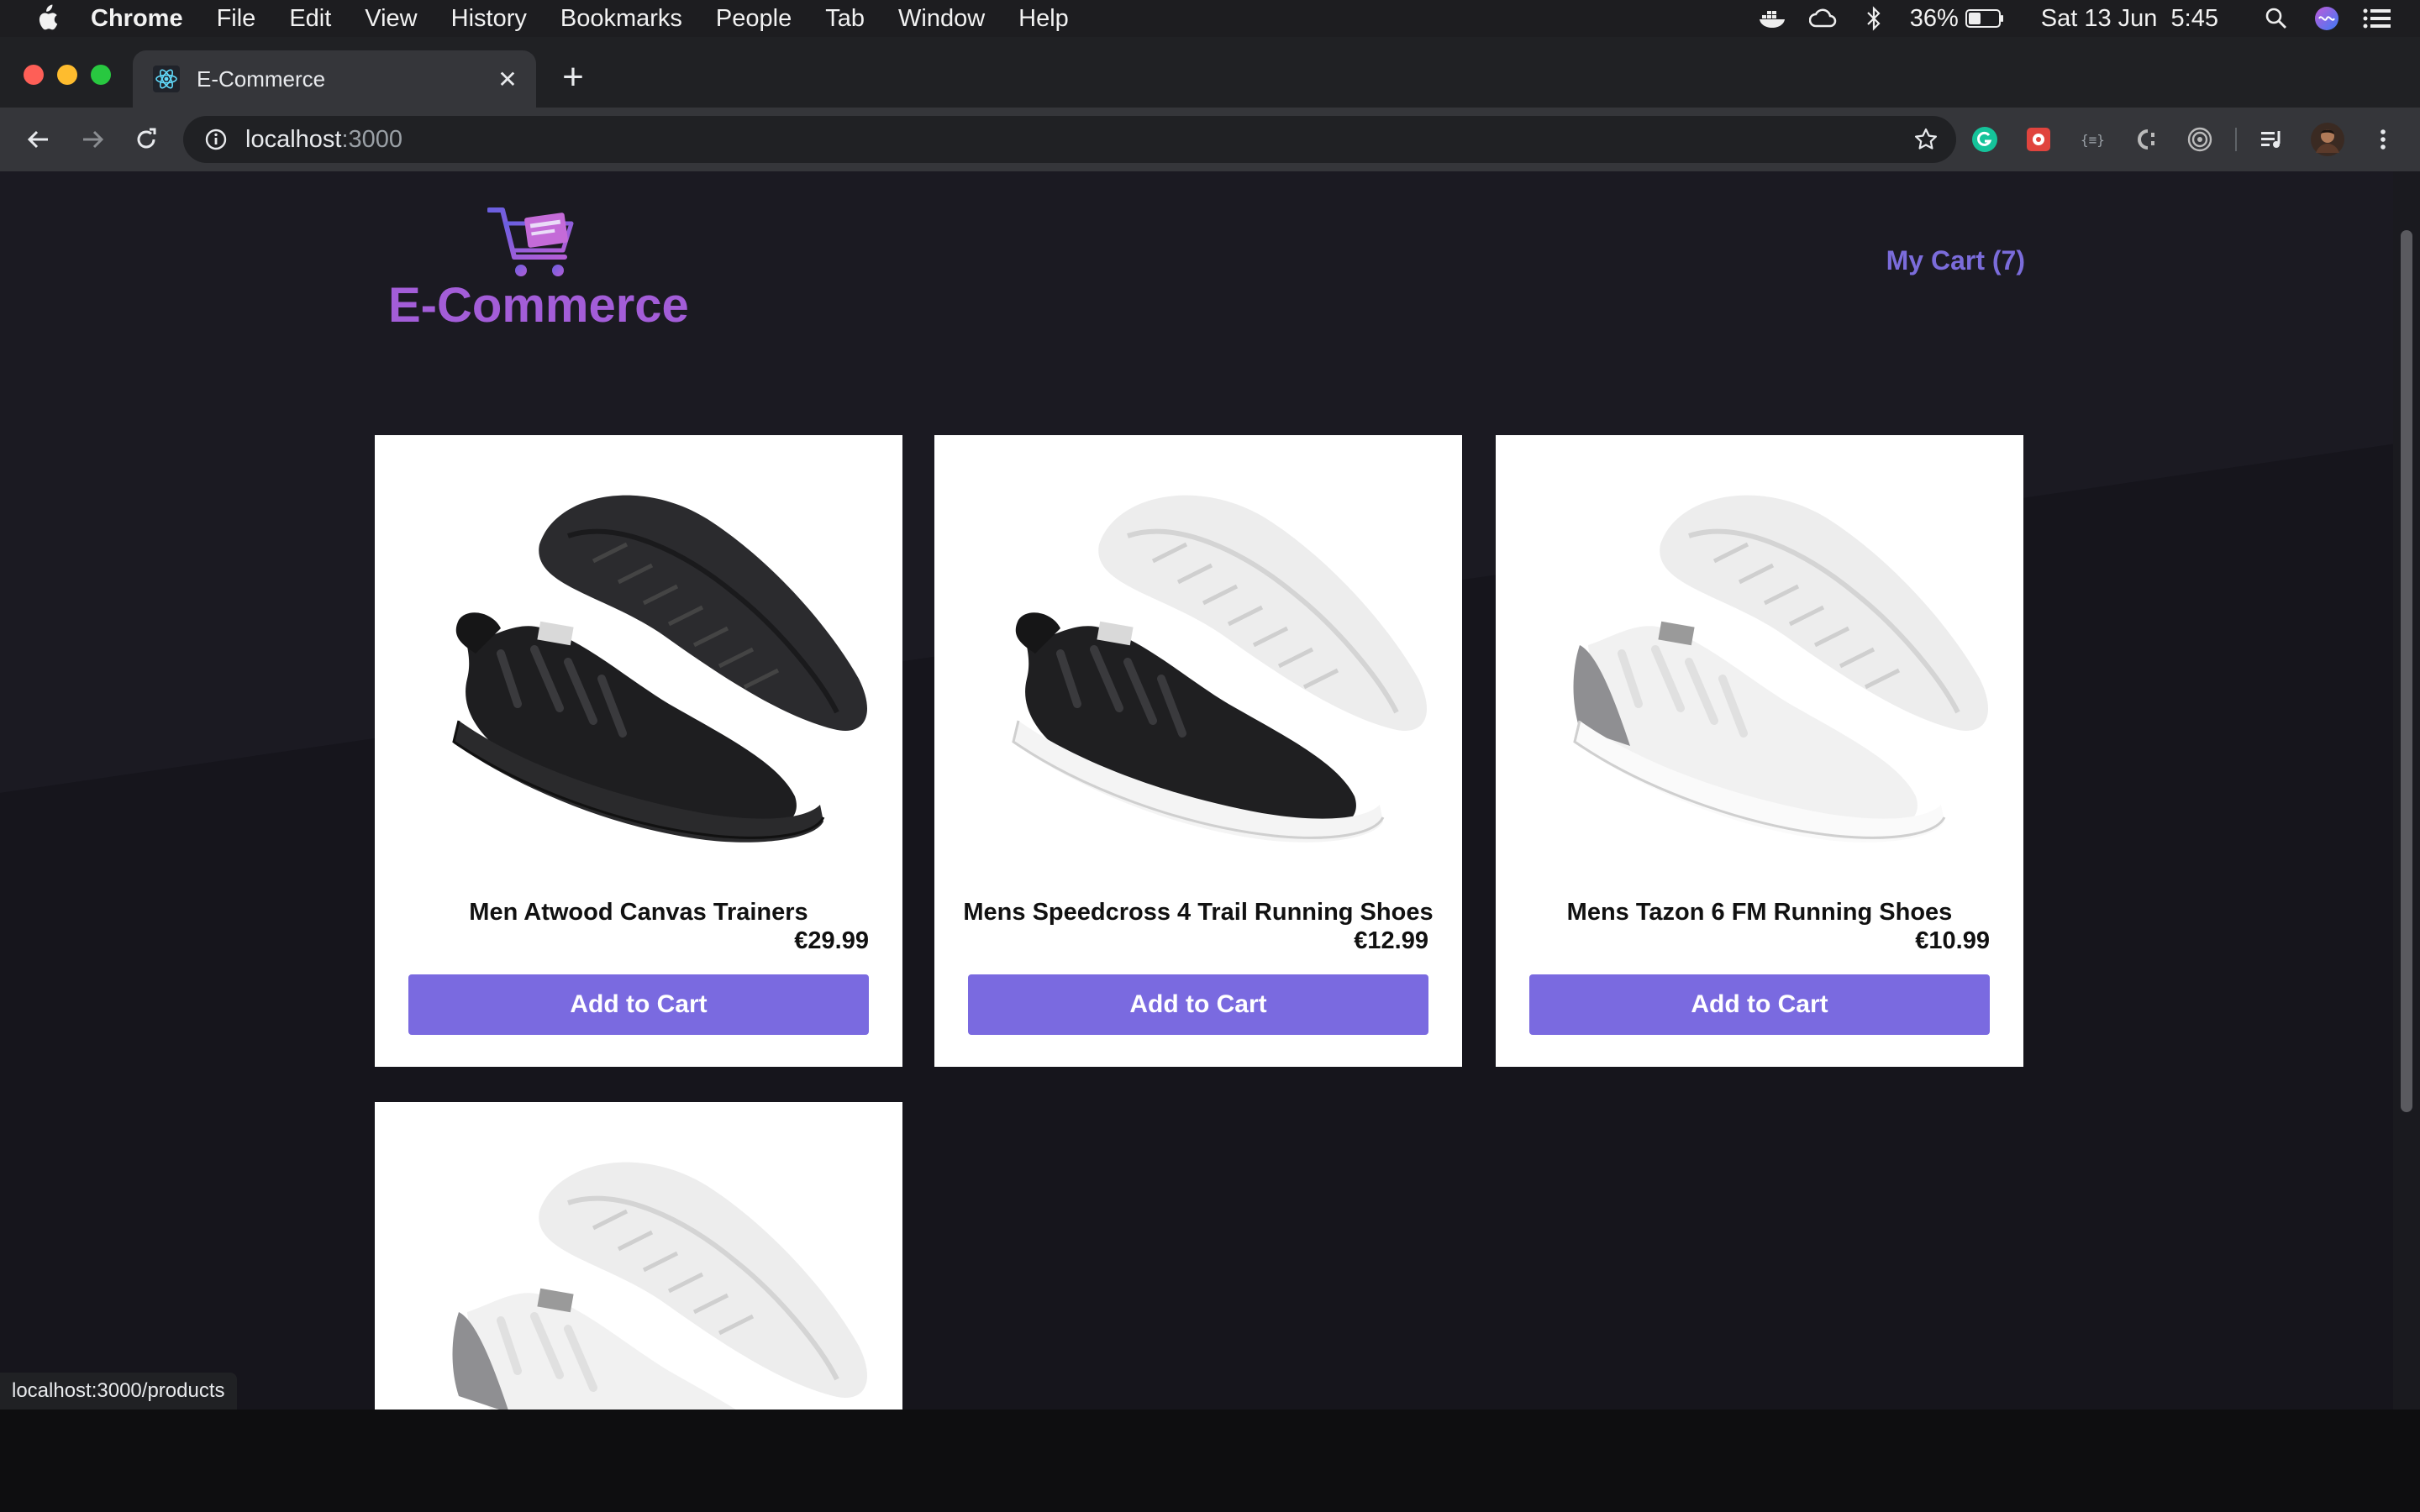  What do you see at coordinates (1198, 913) in the screenshot?
I see `product-name: Mens Speedcross 4 Trail Running Shoes` at bounding box center [1198, 913].